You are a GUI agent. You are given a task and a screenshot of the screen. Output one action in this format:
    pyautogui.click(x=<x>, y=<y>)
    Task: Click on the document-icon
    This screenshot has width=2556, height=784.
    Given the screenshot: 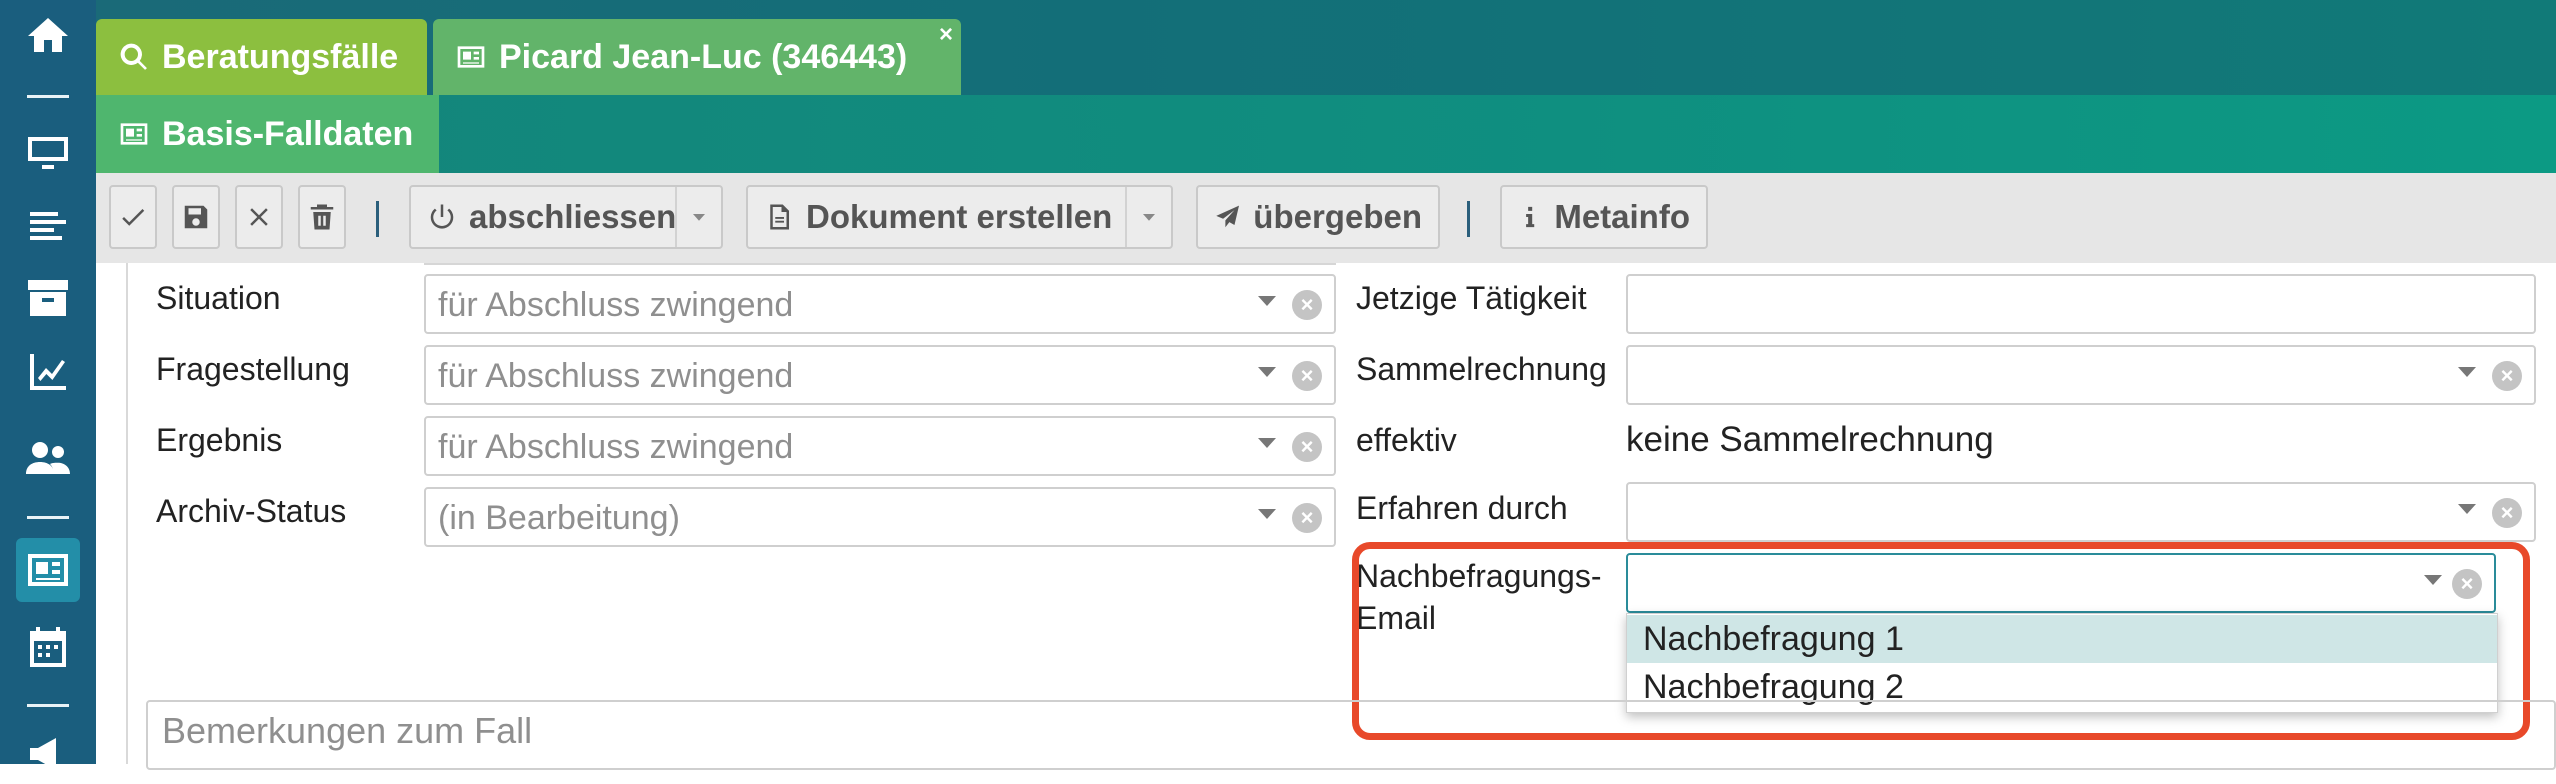 What is the action you would take?
    pyautogui.click(x=779, y=217)
    